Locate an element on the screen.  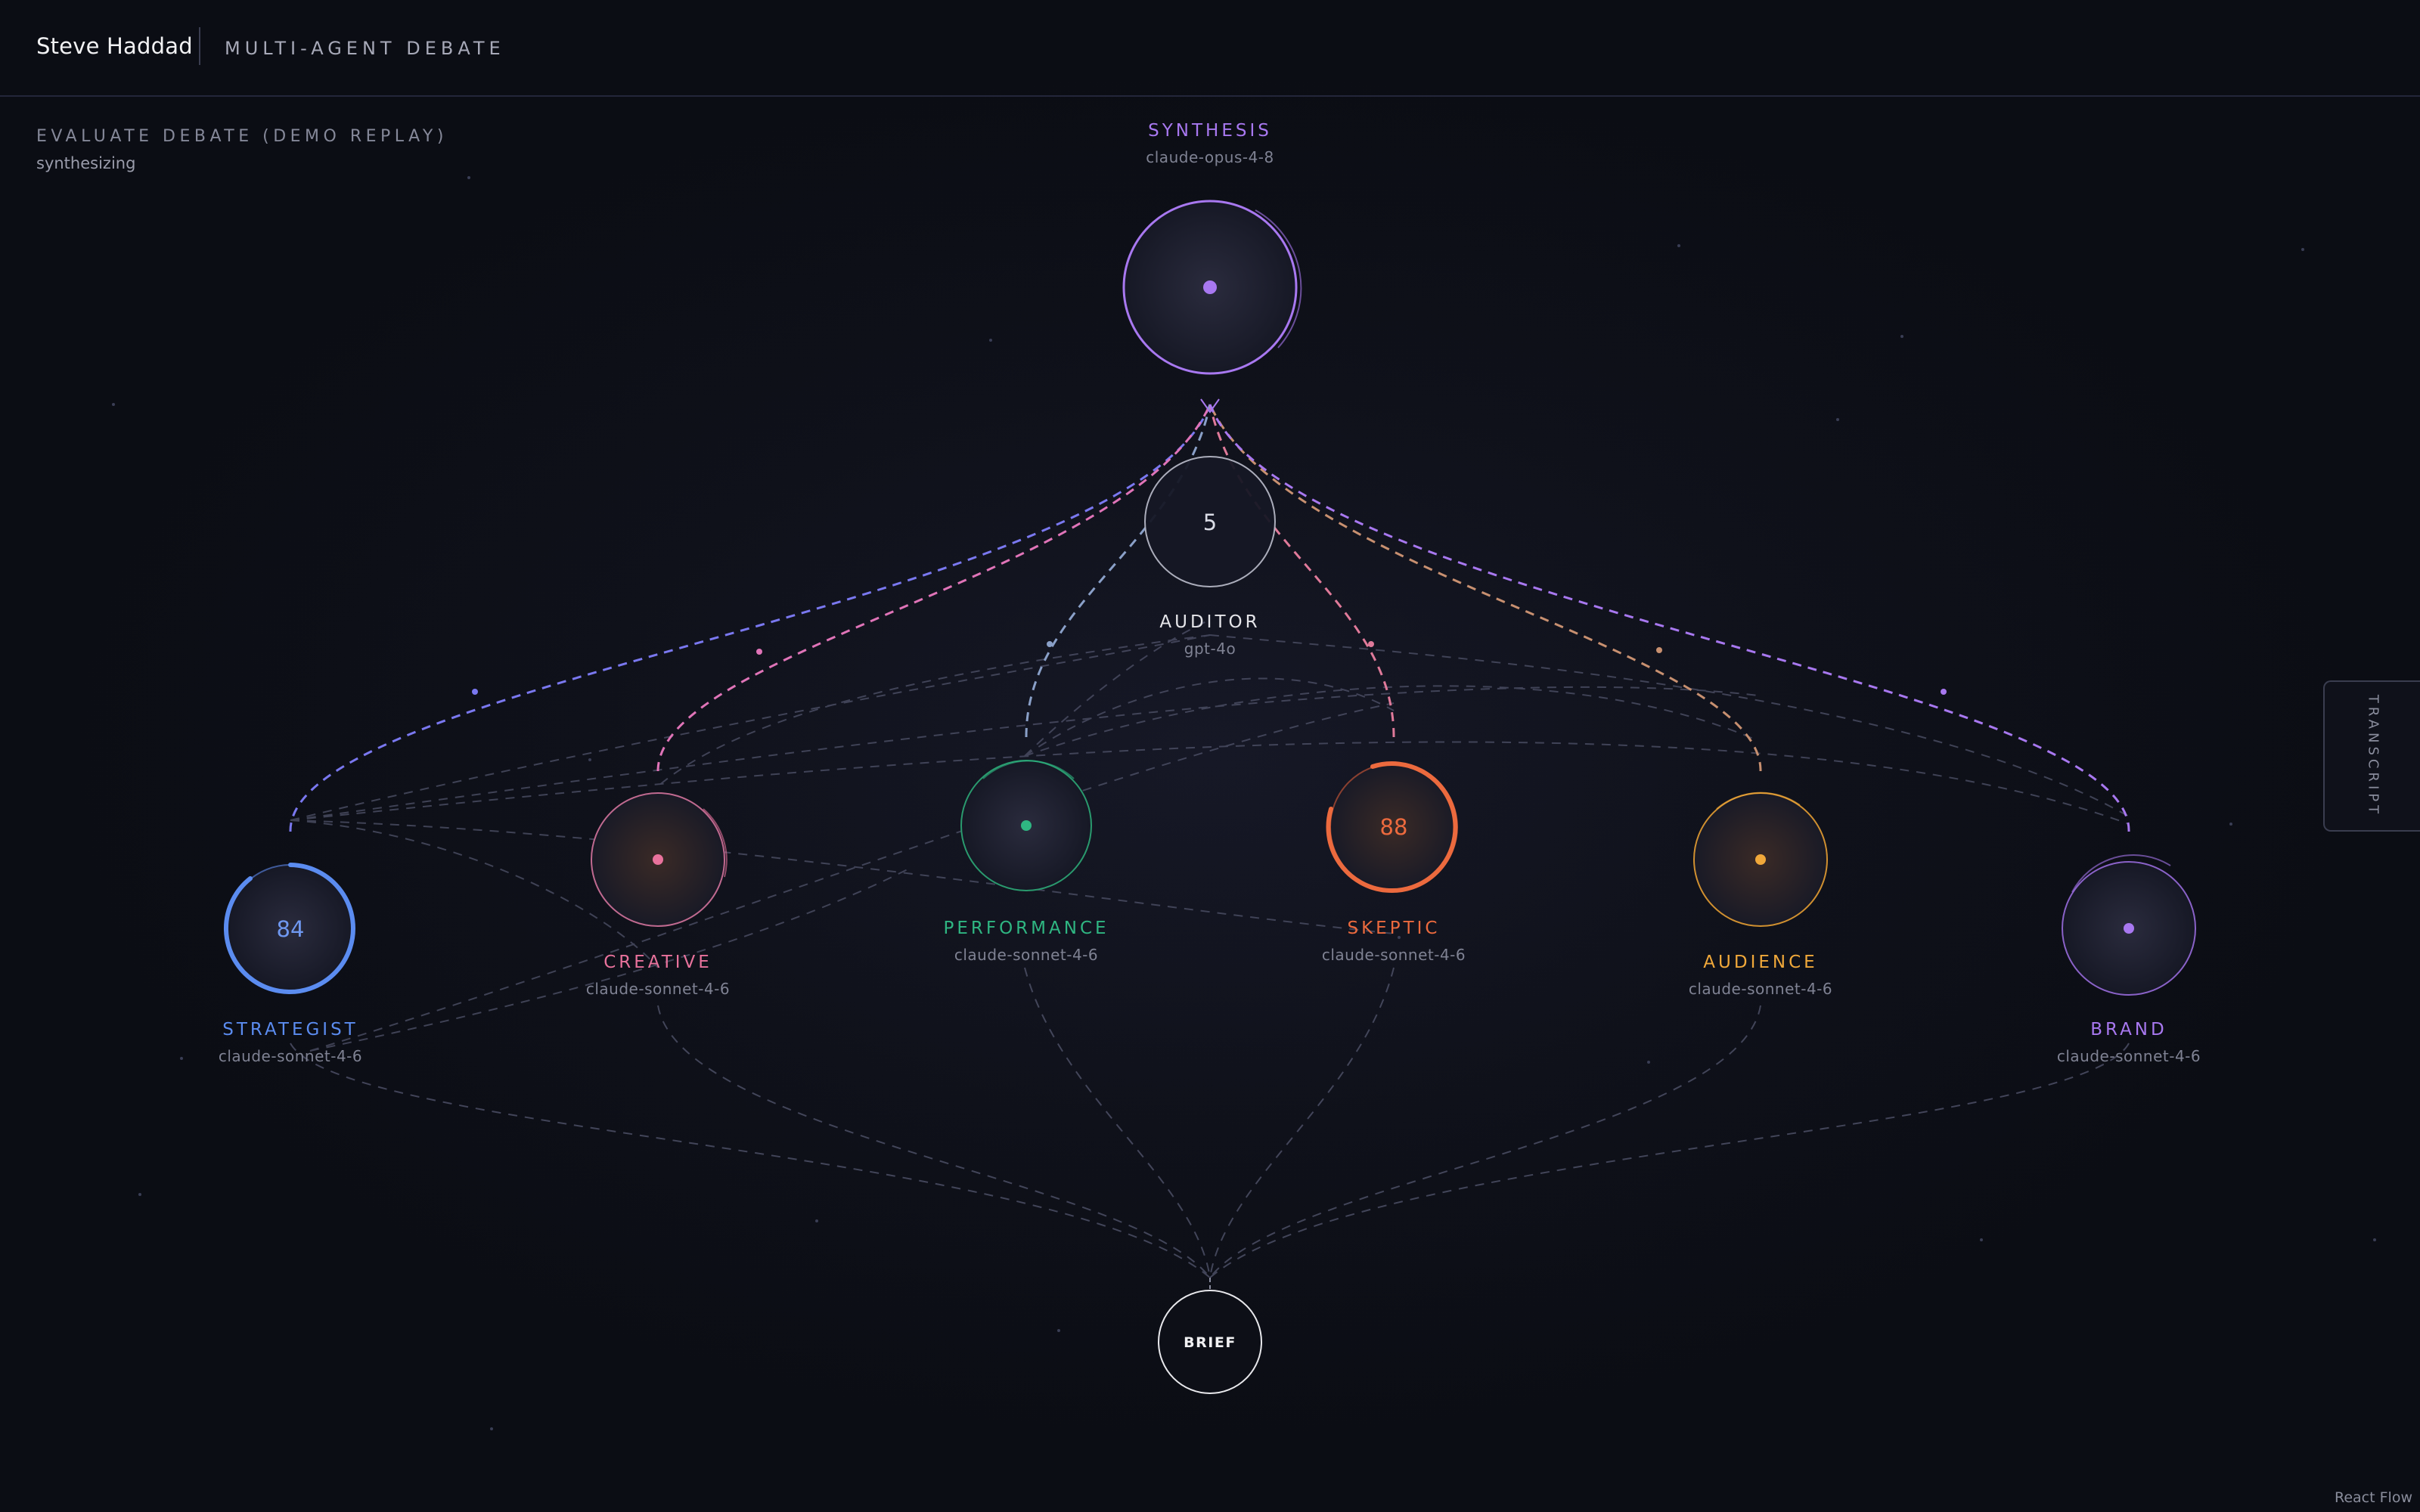
synthesis-role: SYNTHESIS is located at coordinates (1210, 131).